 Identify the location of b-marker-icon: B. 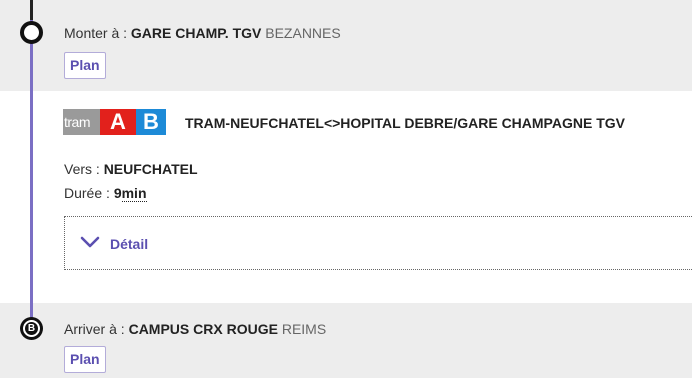
(31, 328).